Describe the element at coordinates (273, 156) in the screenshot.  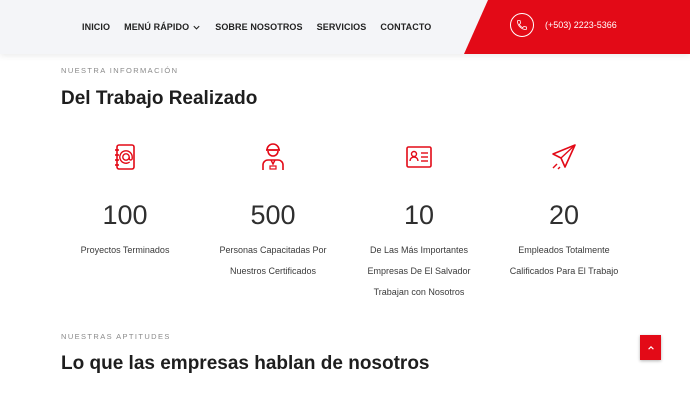
I see `worker-icon` at that location.